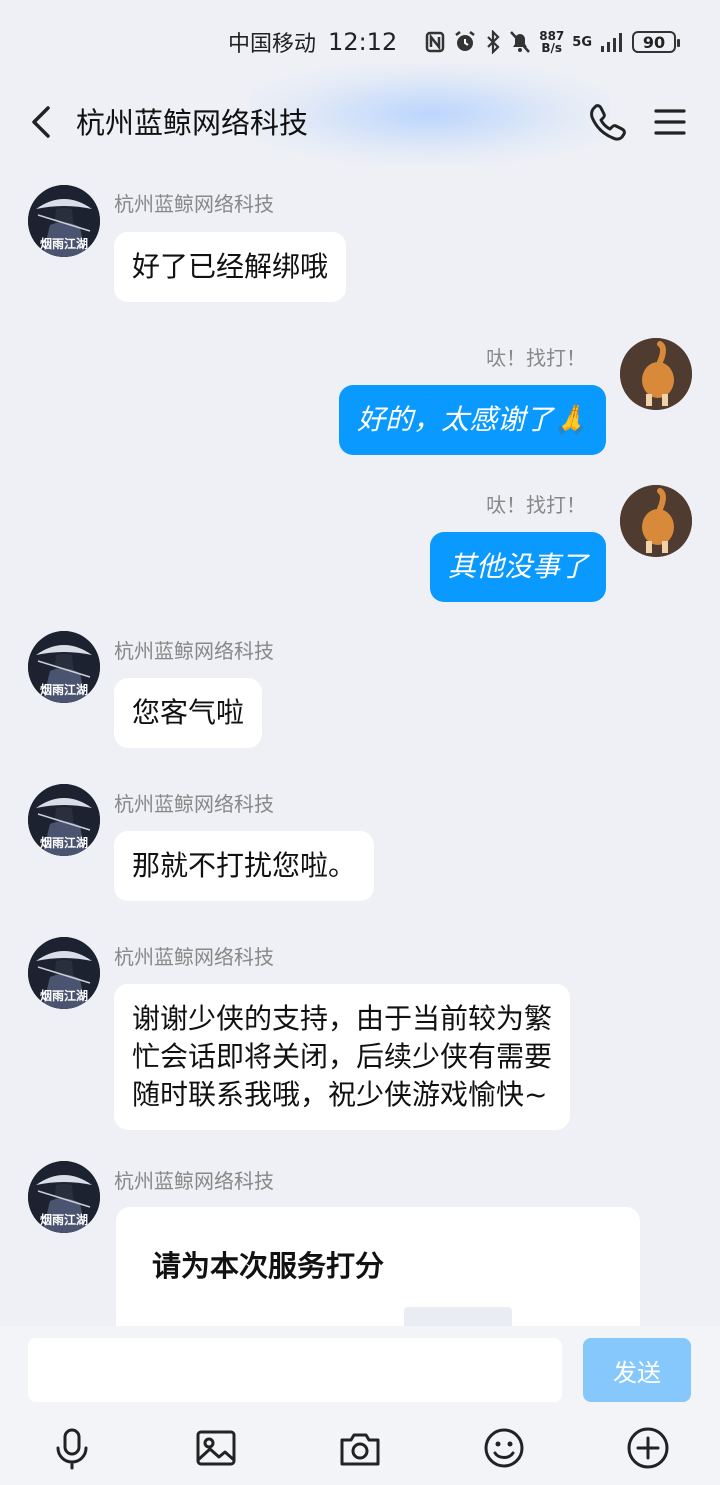 The height and width of the screenshot is (1485, 720). I want to click on menu-icon, so click(670, 122).